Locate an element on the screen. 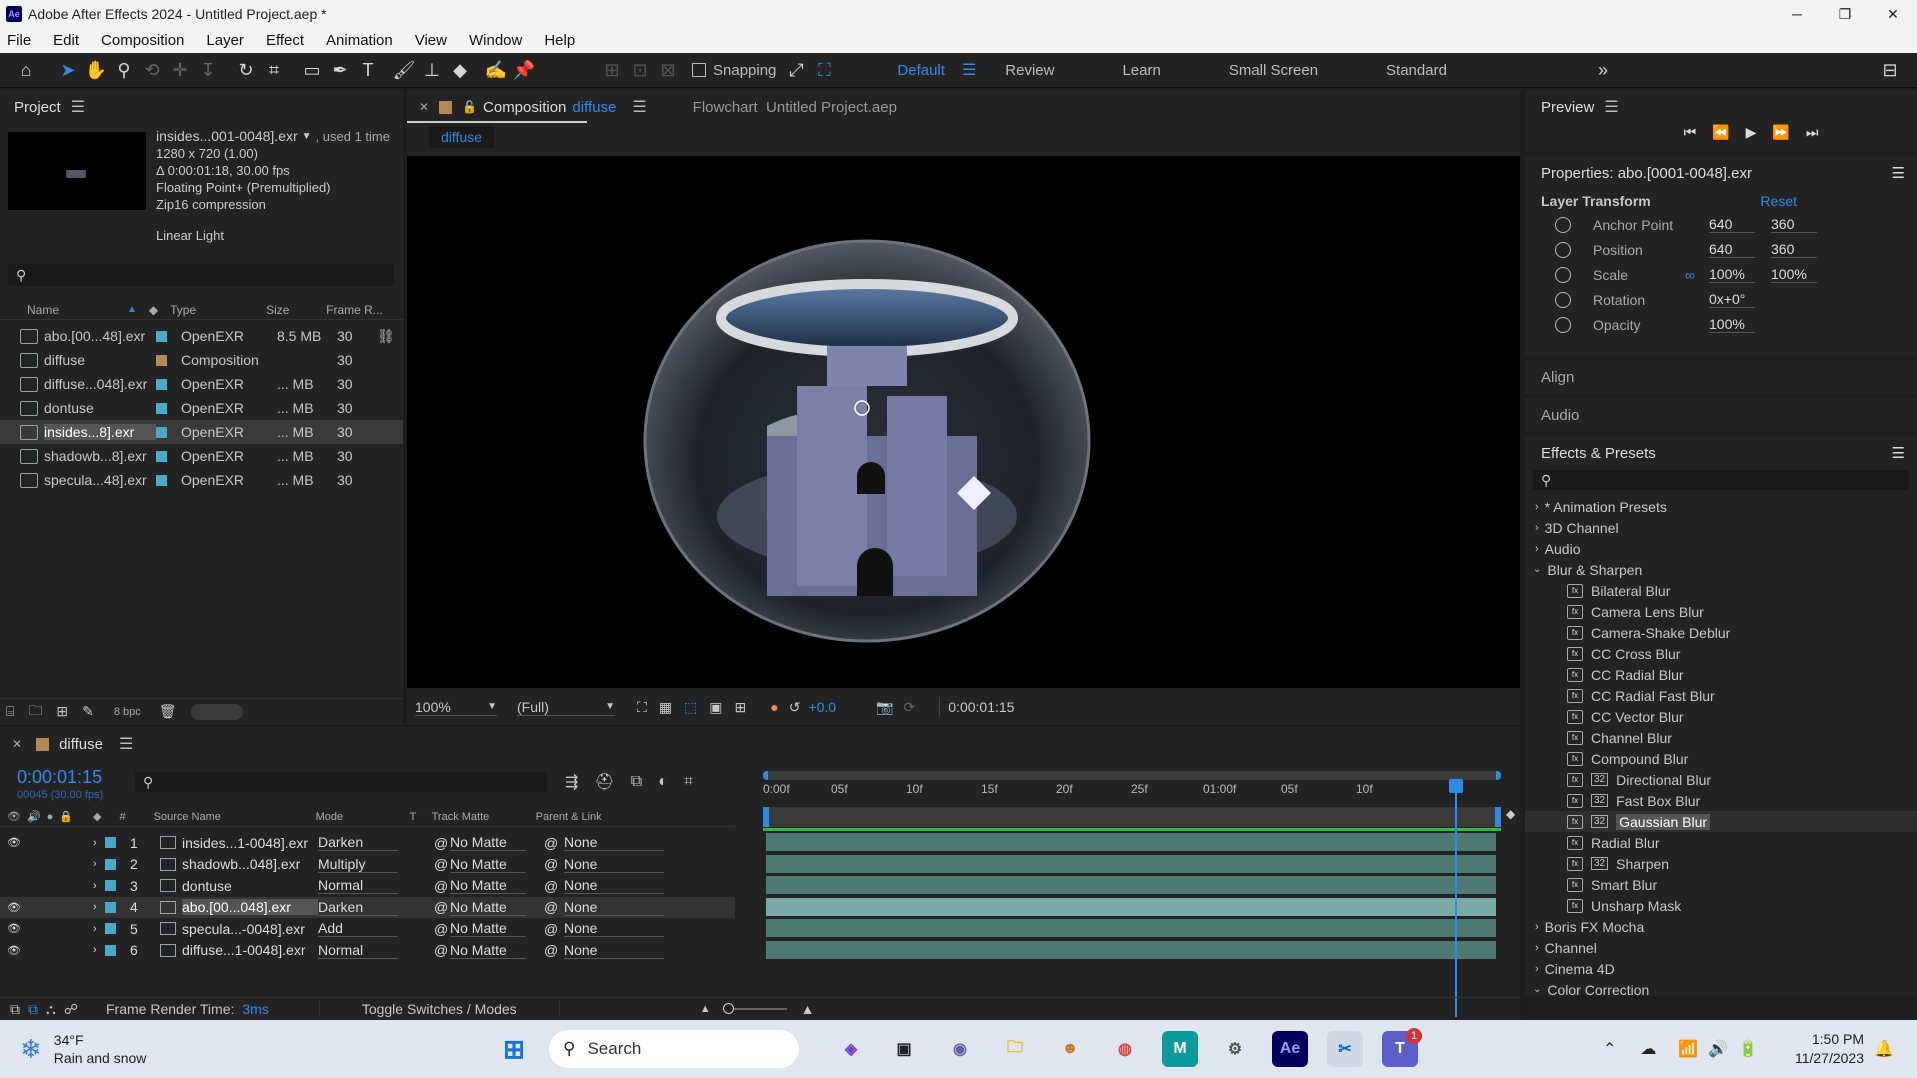 The image size is (1917, 1078). effects-category: › Channel is located at coordinates (1721, 947).